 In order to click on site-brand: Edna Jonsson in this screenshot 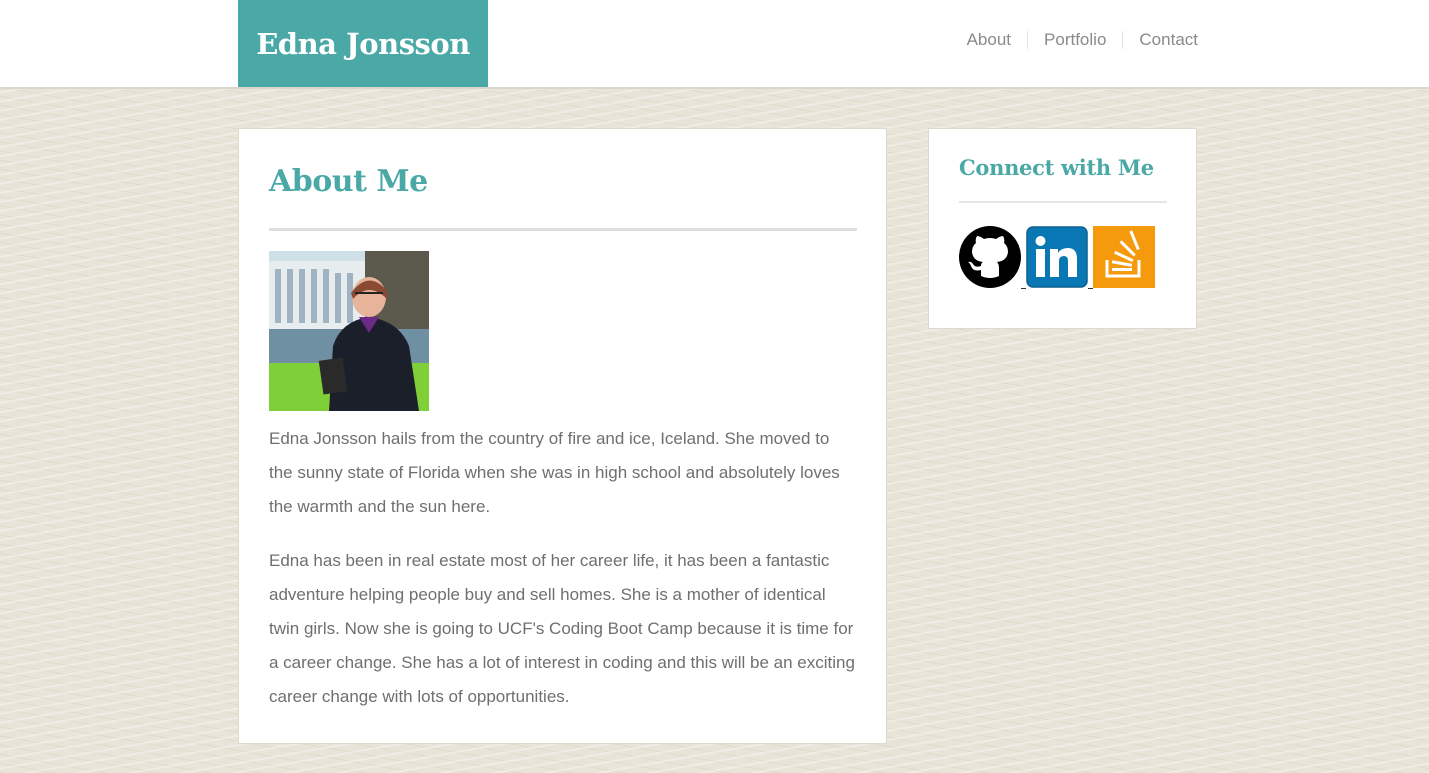, I will do `click(363, 43)`.